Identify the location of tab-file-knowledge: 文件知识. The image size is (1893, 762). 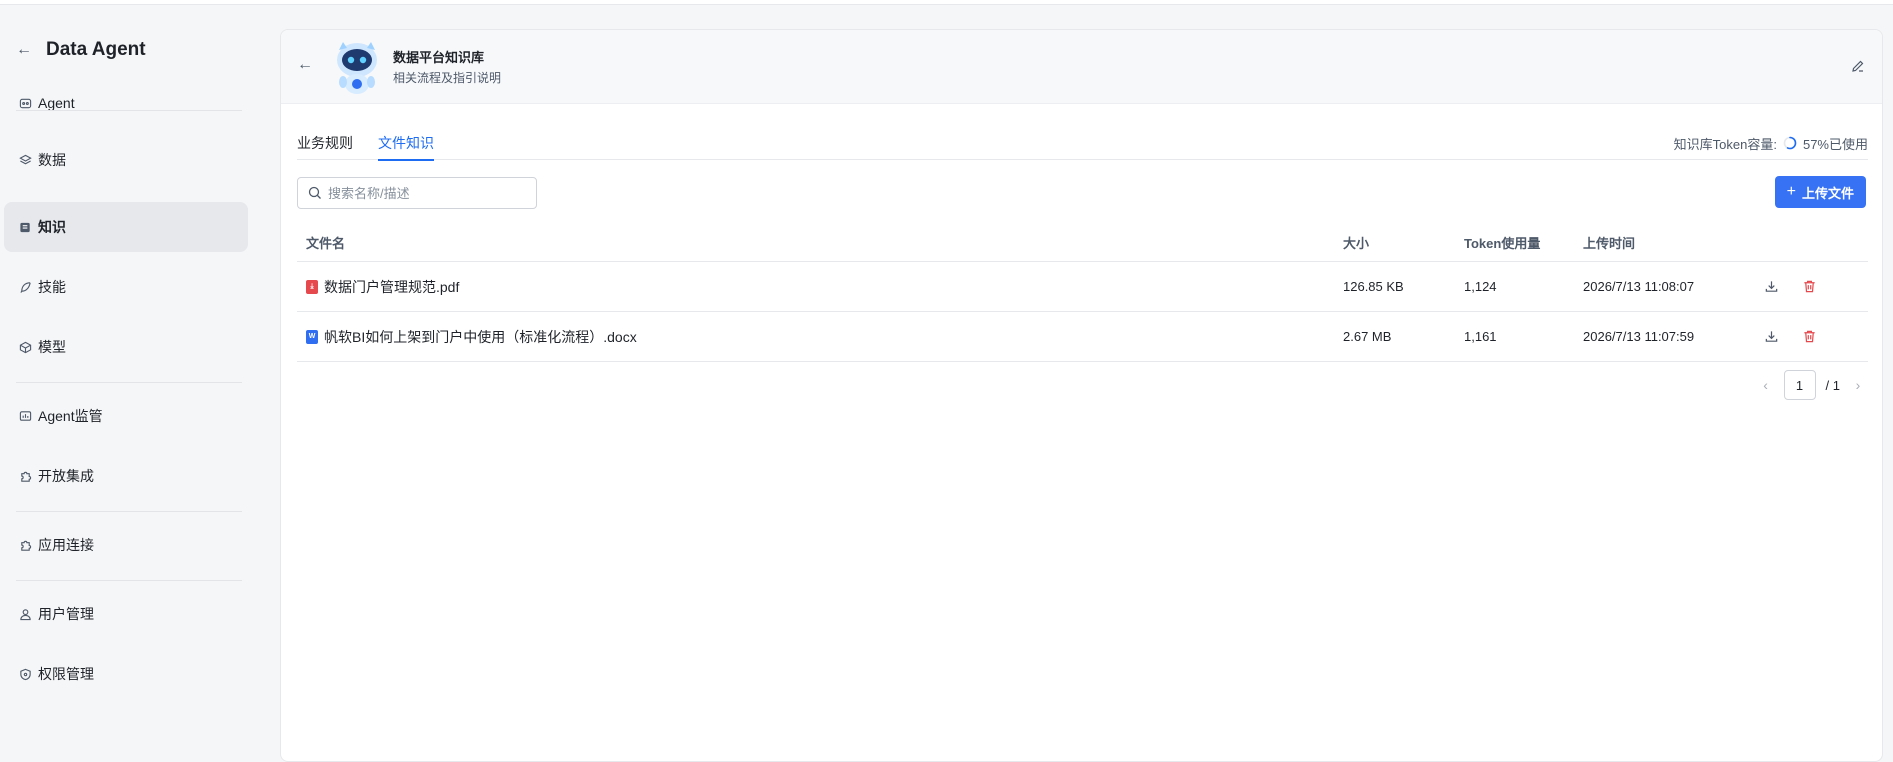
(406, 143).